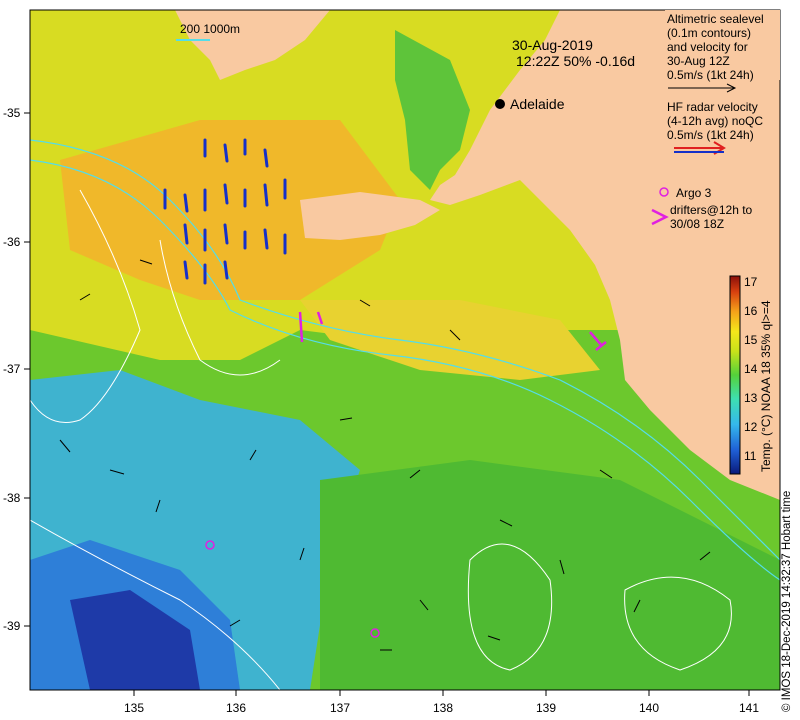 The image size is (800, 720). Describe the element at coordinates (340, 708) in the screenshot. I see `lon-tick-label: 137` at that location.